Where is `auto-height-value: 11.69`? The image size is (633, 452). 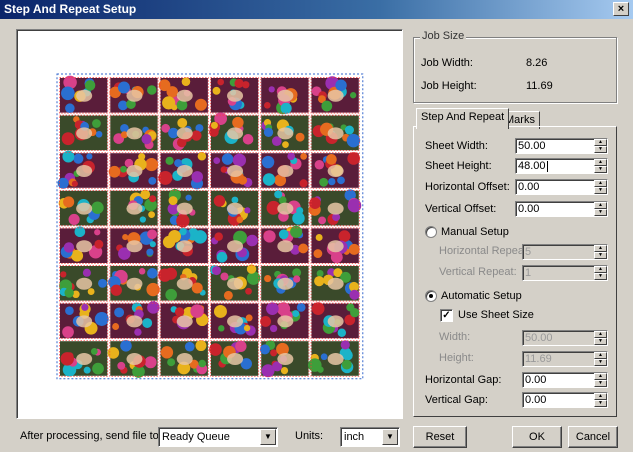 auto-height-value: 11.69 is located at coordinates (538, 359).